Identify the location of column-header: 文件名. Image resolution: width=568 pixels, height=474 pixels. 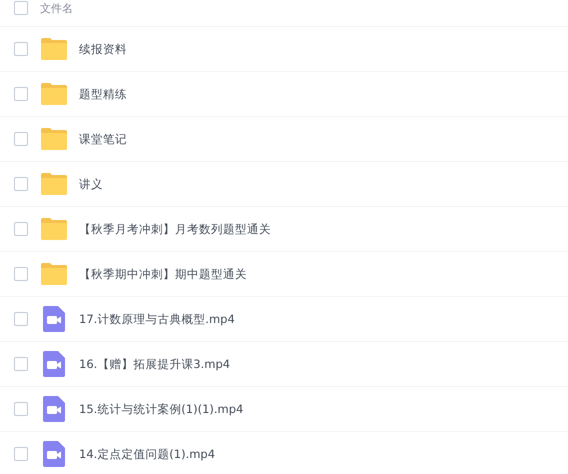
(56, 8).